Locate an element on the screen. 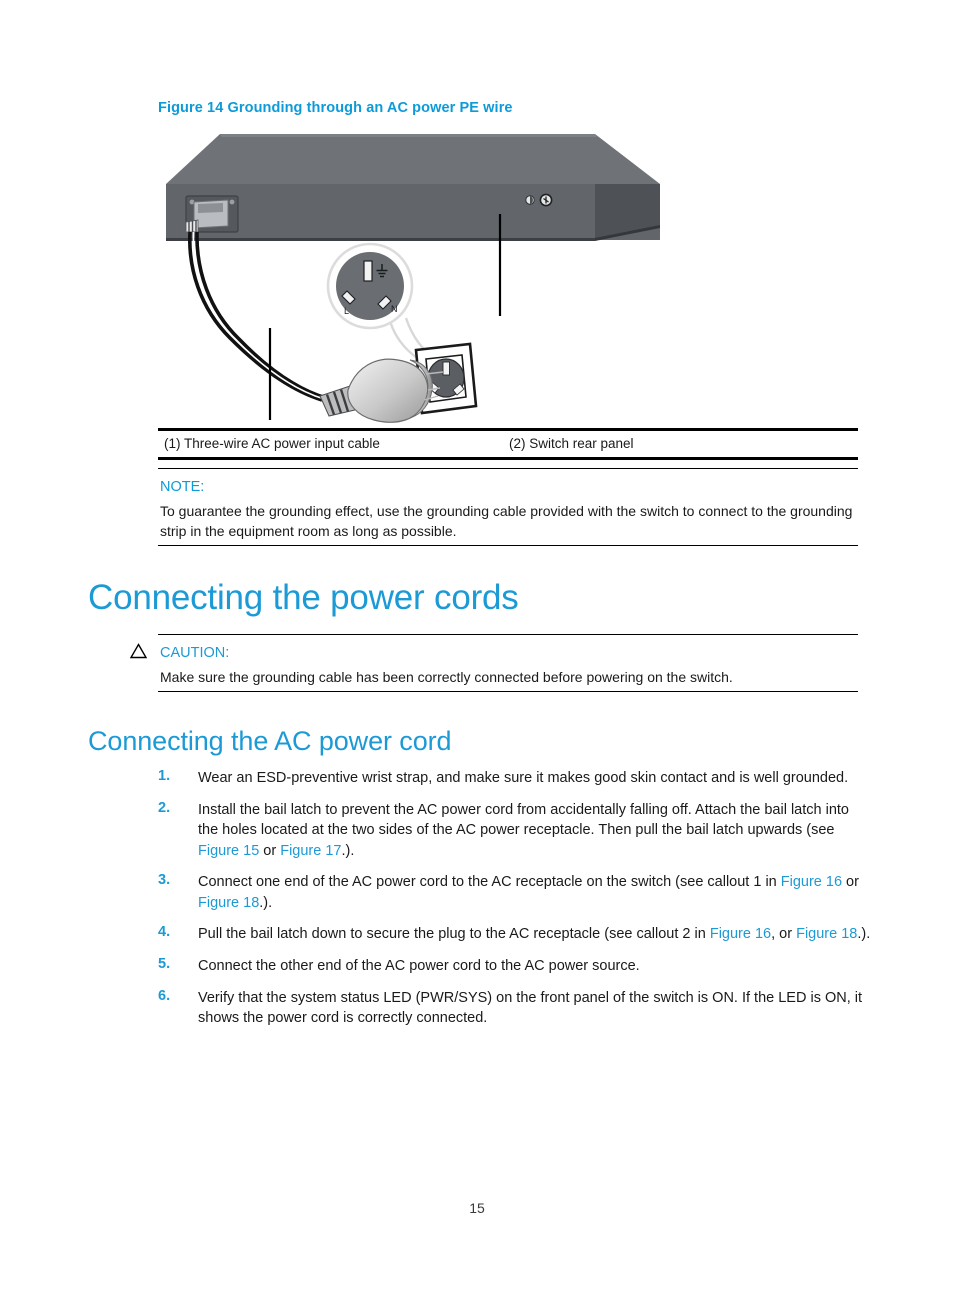 The width and height of the screenshot is (954, 1296). step-number: 2. is located at coordinates (164, 807).